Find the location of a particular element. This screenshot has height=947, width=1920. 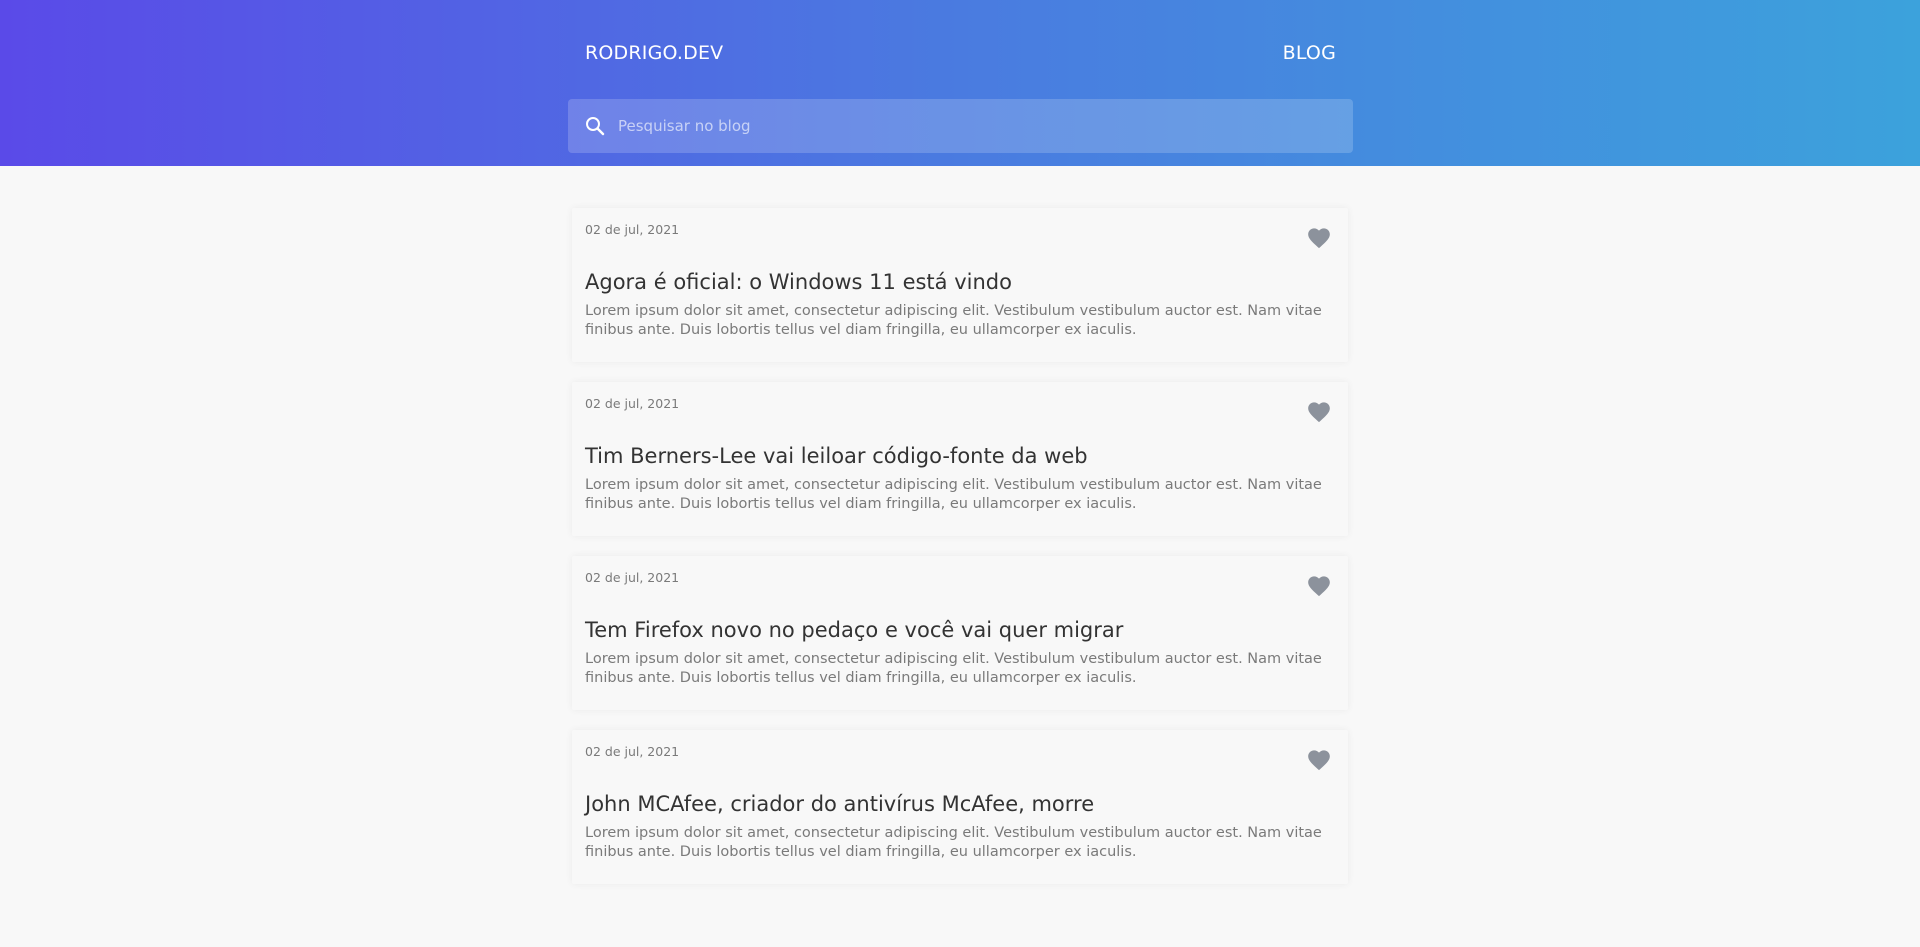

nav-blog-link: BLOG is located at coordinates (1309, 53).